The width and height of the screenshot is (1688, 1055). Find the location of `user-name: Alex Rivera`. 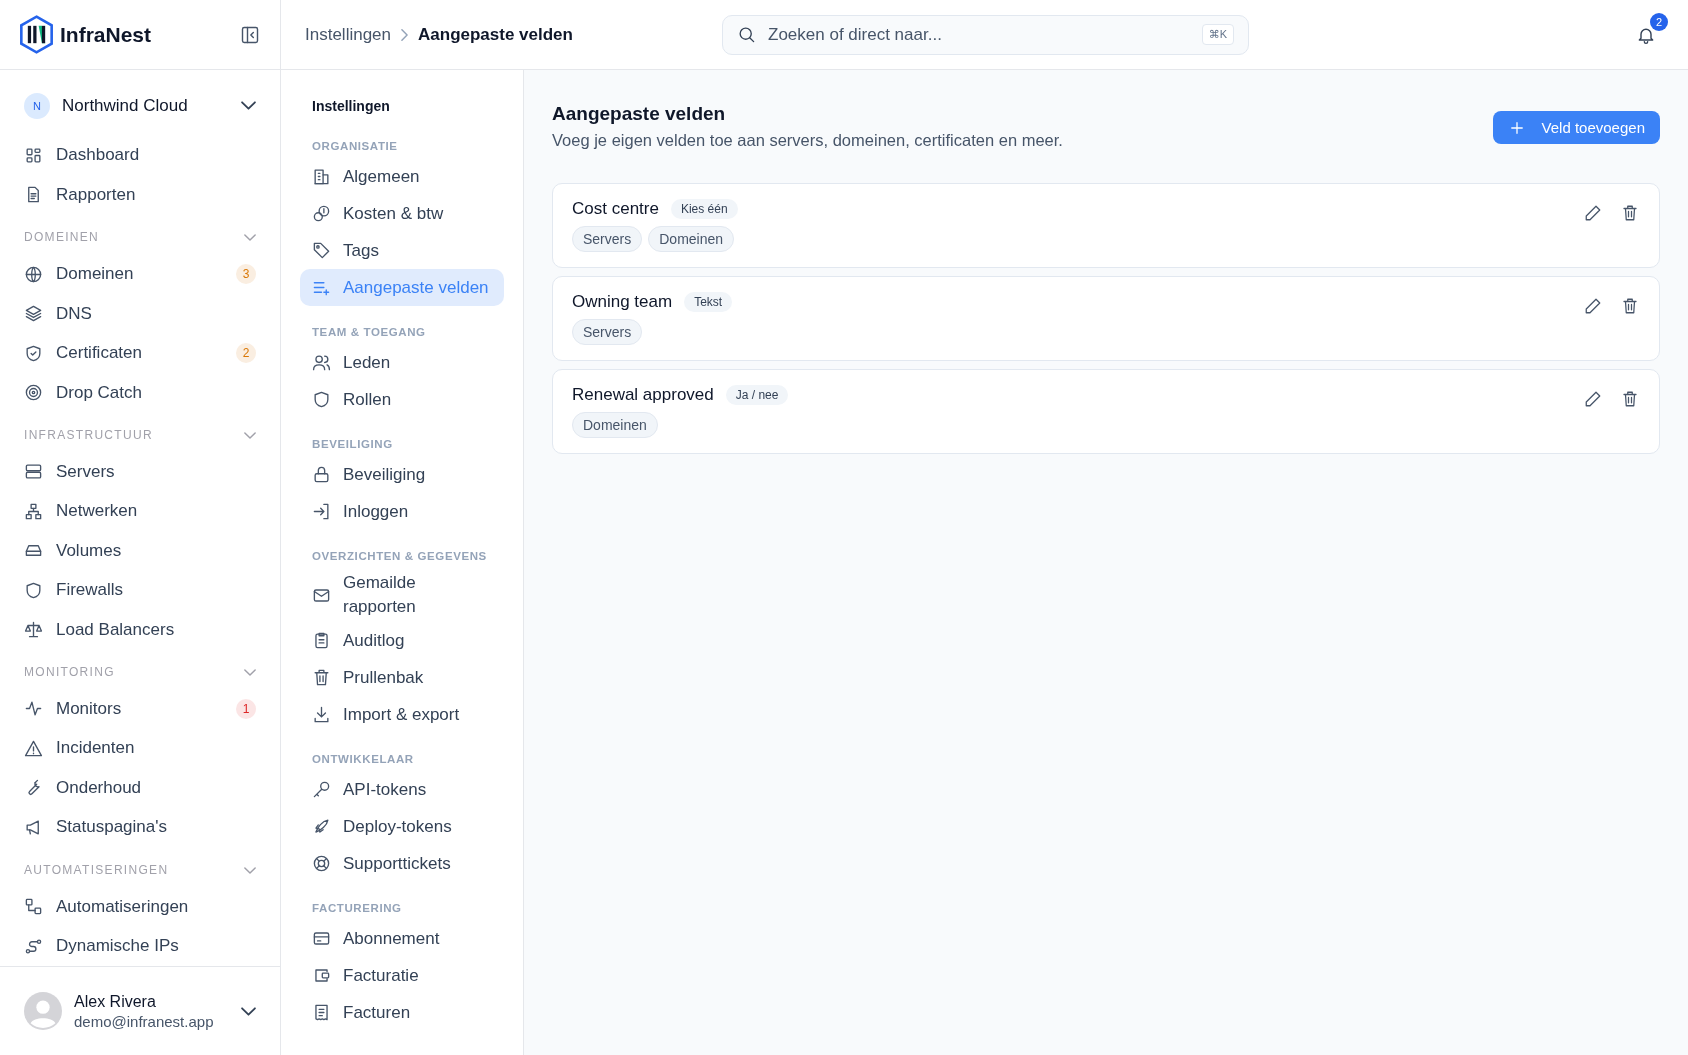

user-name: Alex Rivera is located at coordinates (115, 1001).